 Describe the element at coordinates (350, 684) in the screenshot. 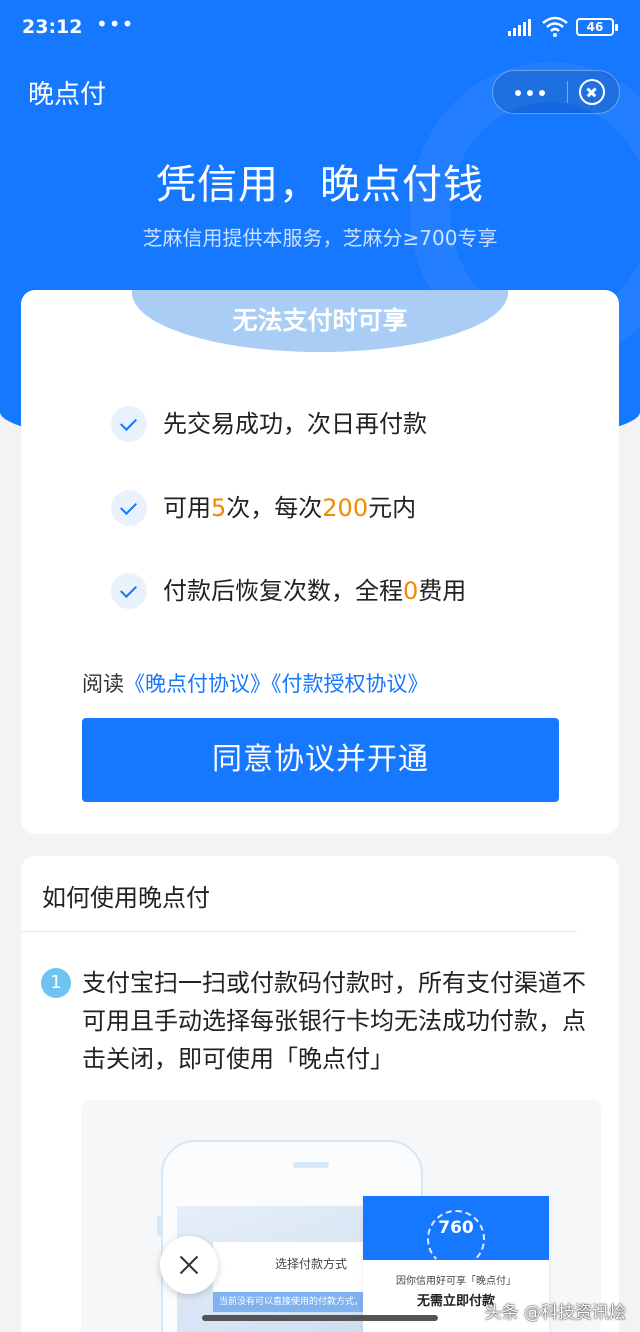

I see `payment-authorization-link: 《付款授权协议》` at that location.